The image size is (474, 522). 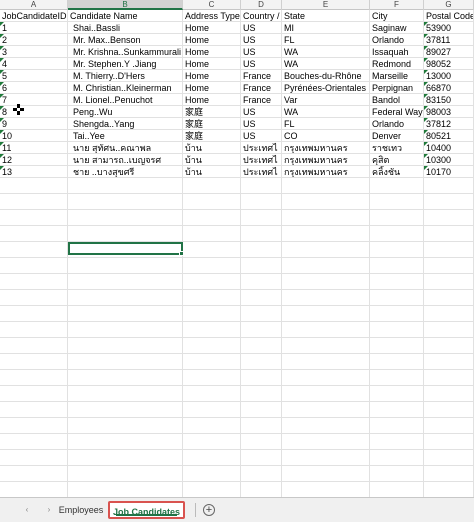 I want to click on cell-b: Tai..Yee, so click(x=125, y=136).